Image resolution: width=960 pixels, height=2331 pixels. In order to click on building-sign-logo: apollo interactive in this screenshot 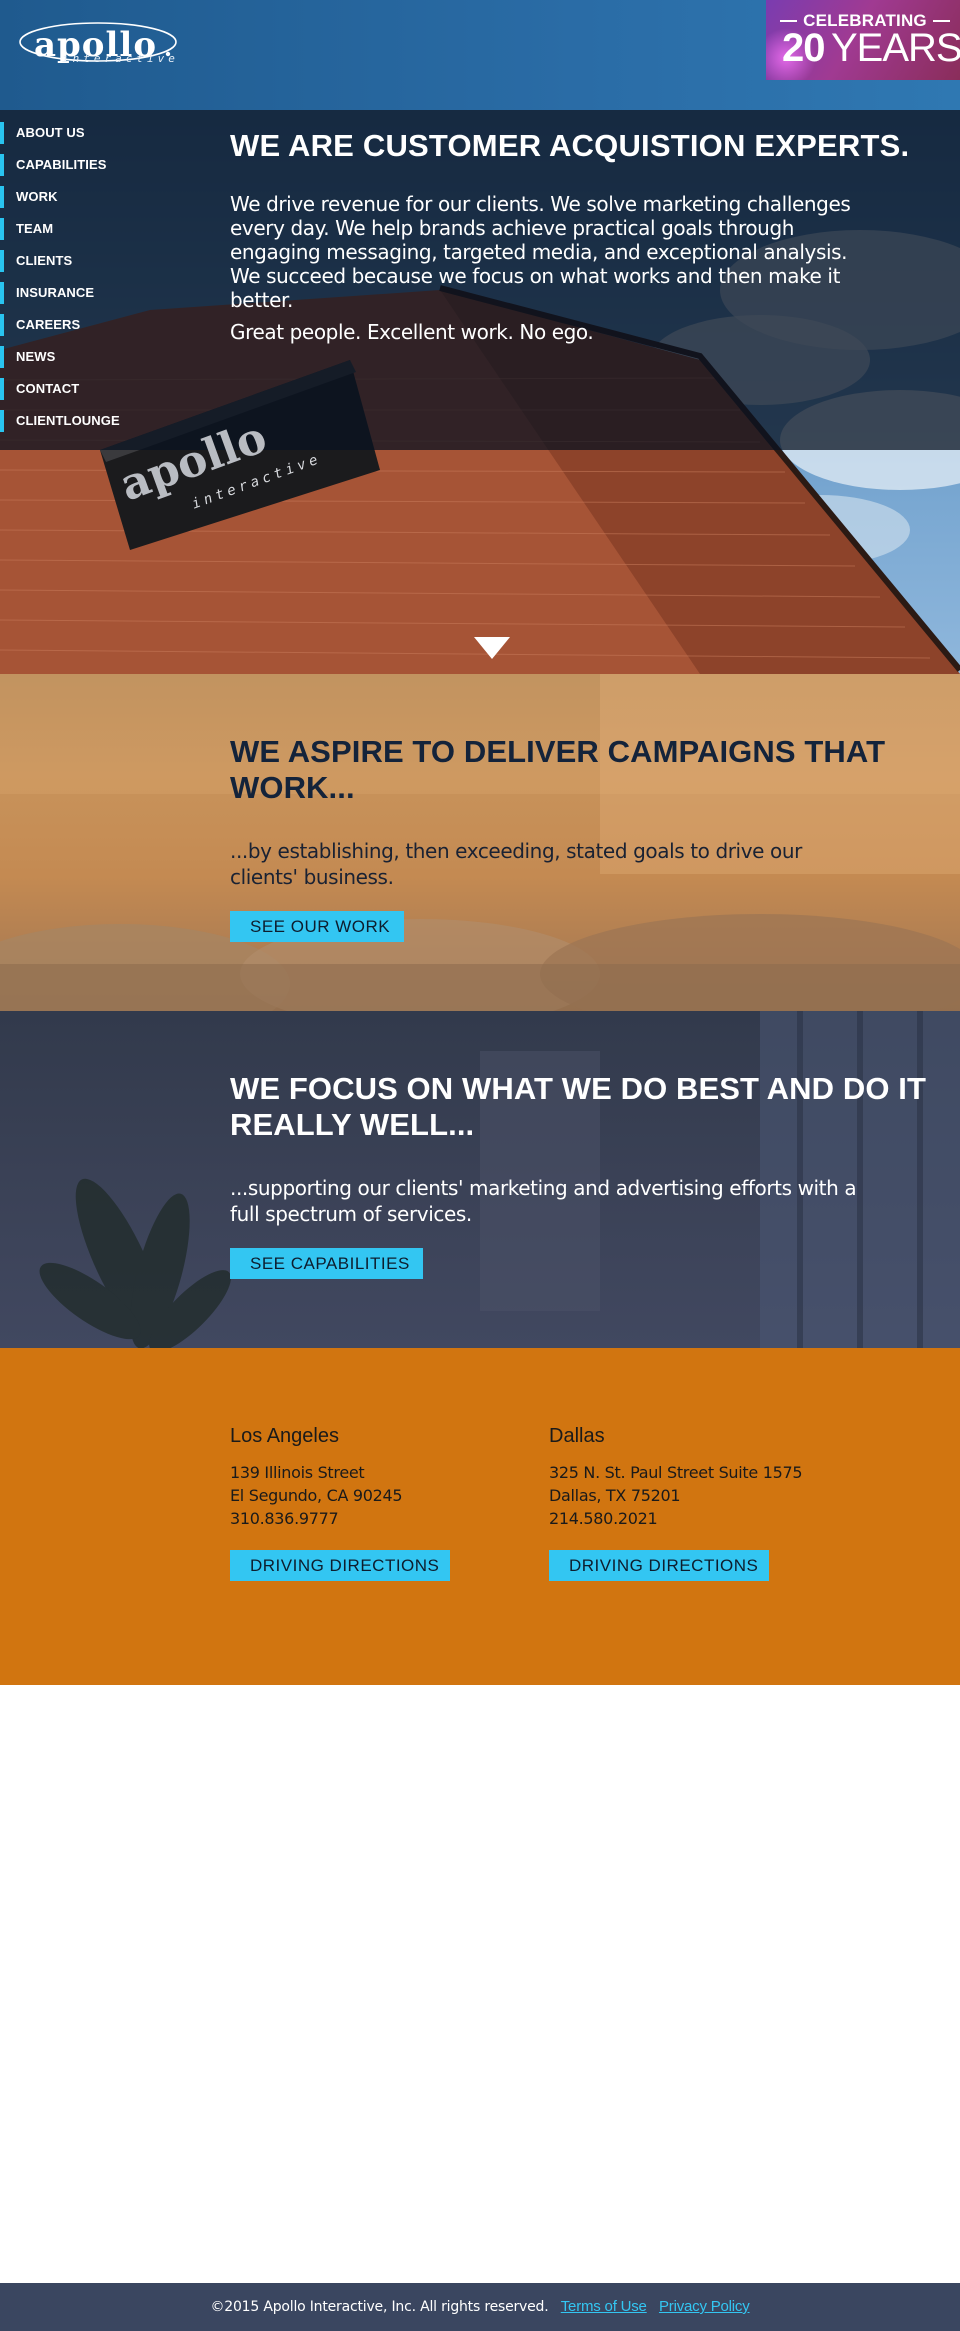, I will do `click(219, 462)`.